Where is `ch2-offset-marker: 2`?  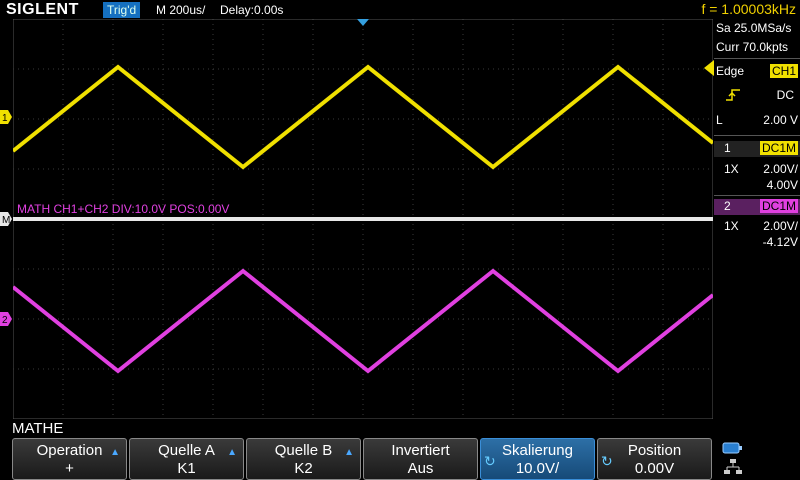
ch2-offset-marker: 2 is located at coordinates (6, 319).